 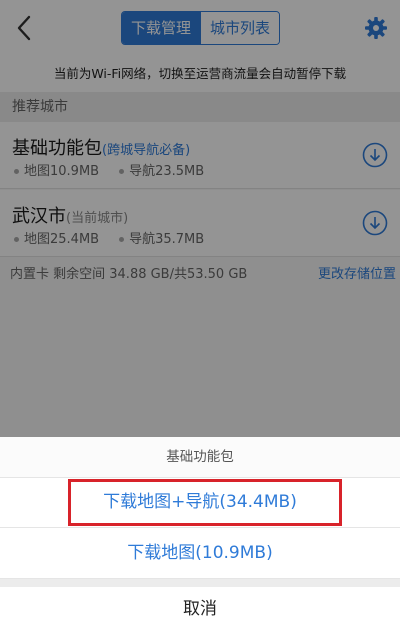 I want to click on sheet-divider, so click(x=200, y=583).